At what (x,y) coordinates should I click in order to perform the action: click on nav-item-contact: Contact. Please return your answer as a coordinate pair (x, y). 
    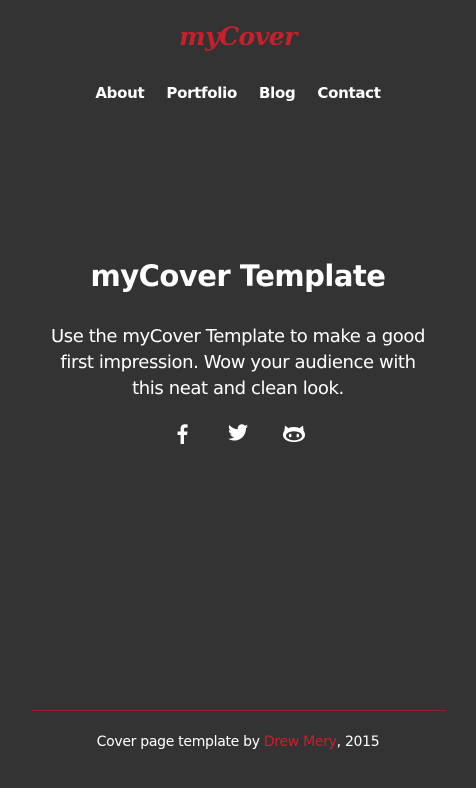
    Looking at the image, I should click on (349, 93).